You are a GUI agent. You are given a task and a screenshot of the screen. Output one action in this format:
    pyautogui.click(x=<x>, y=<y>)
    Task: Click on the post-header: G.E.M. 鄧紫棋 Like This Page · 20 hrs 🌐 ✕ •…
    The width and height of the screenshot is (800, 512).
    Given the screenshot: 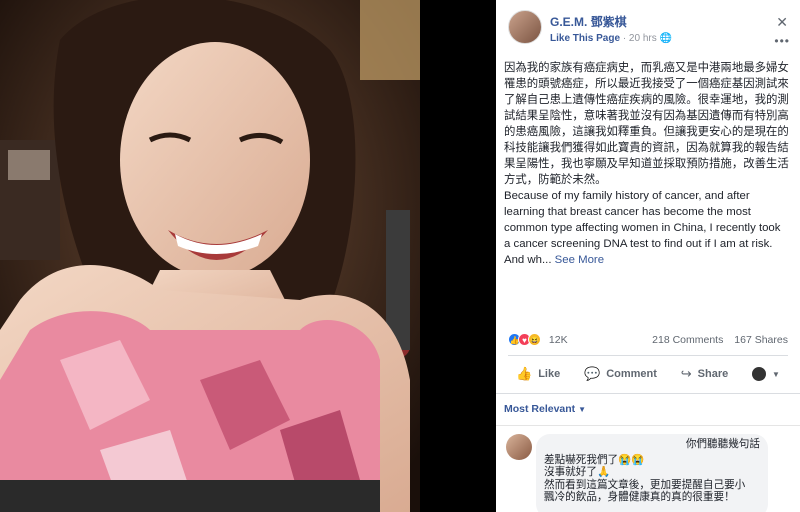 What is the action you would take?
    pyautogui.click(x=648, y=29)
    